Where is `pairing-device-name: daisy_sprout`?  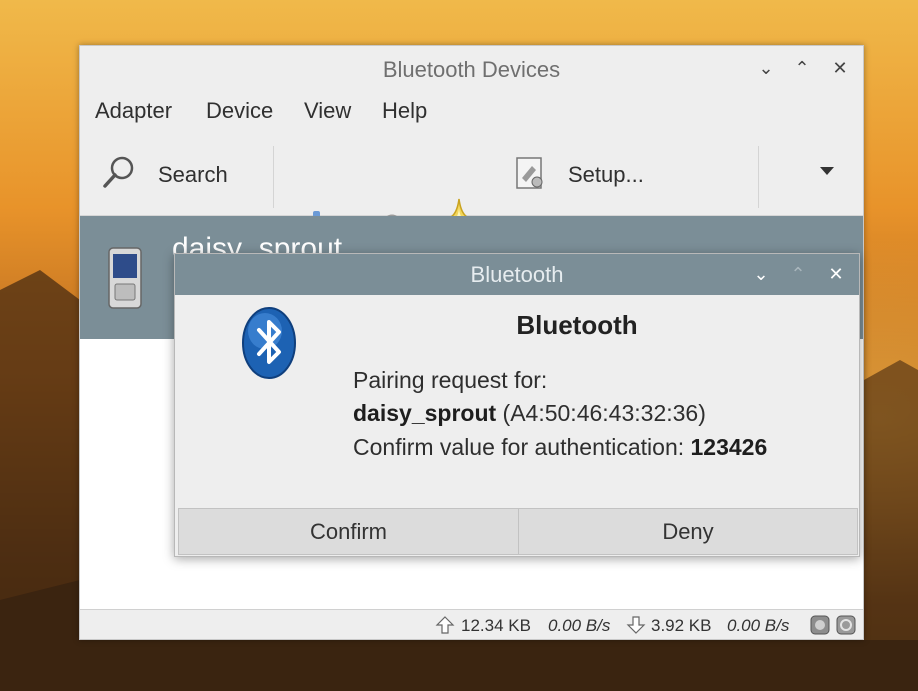 pairing-device-name: daisy_sprout is located at coordinates (425, 413).